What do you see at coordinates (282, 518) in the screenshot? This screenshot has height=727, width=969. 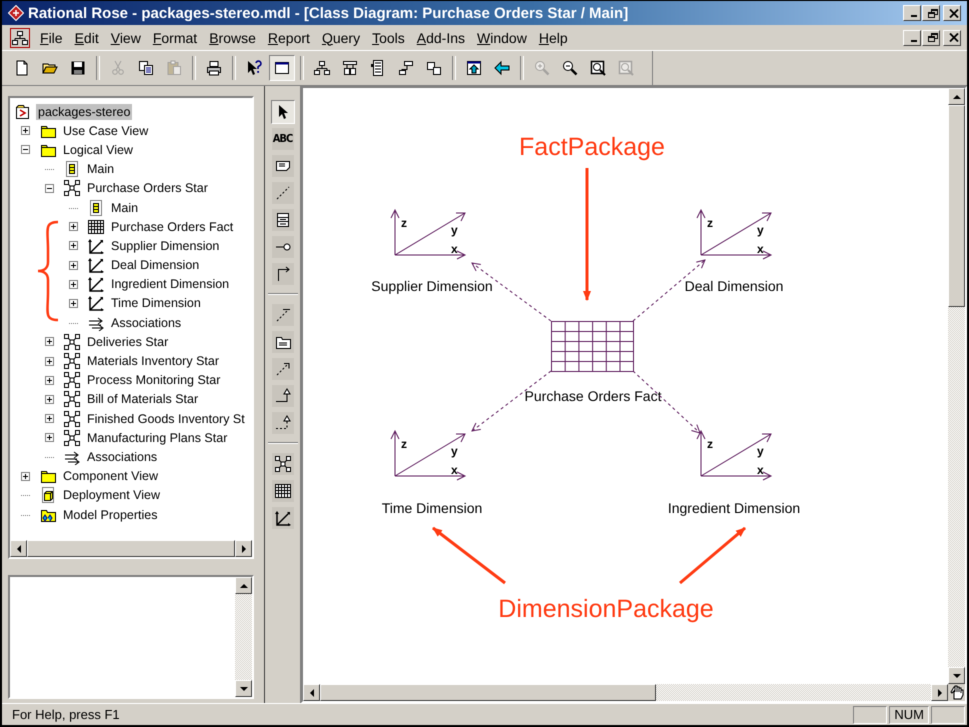 I see `axes-arrow-tool-button` at bounding box center [282, 518].